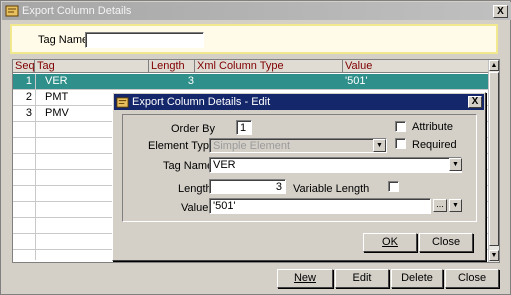 The width and height of the screenshot is (511, 295). I want to click on grid-vertical-scrollbar: ▲ ▼, so click(493, 161).